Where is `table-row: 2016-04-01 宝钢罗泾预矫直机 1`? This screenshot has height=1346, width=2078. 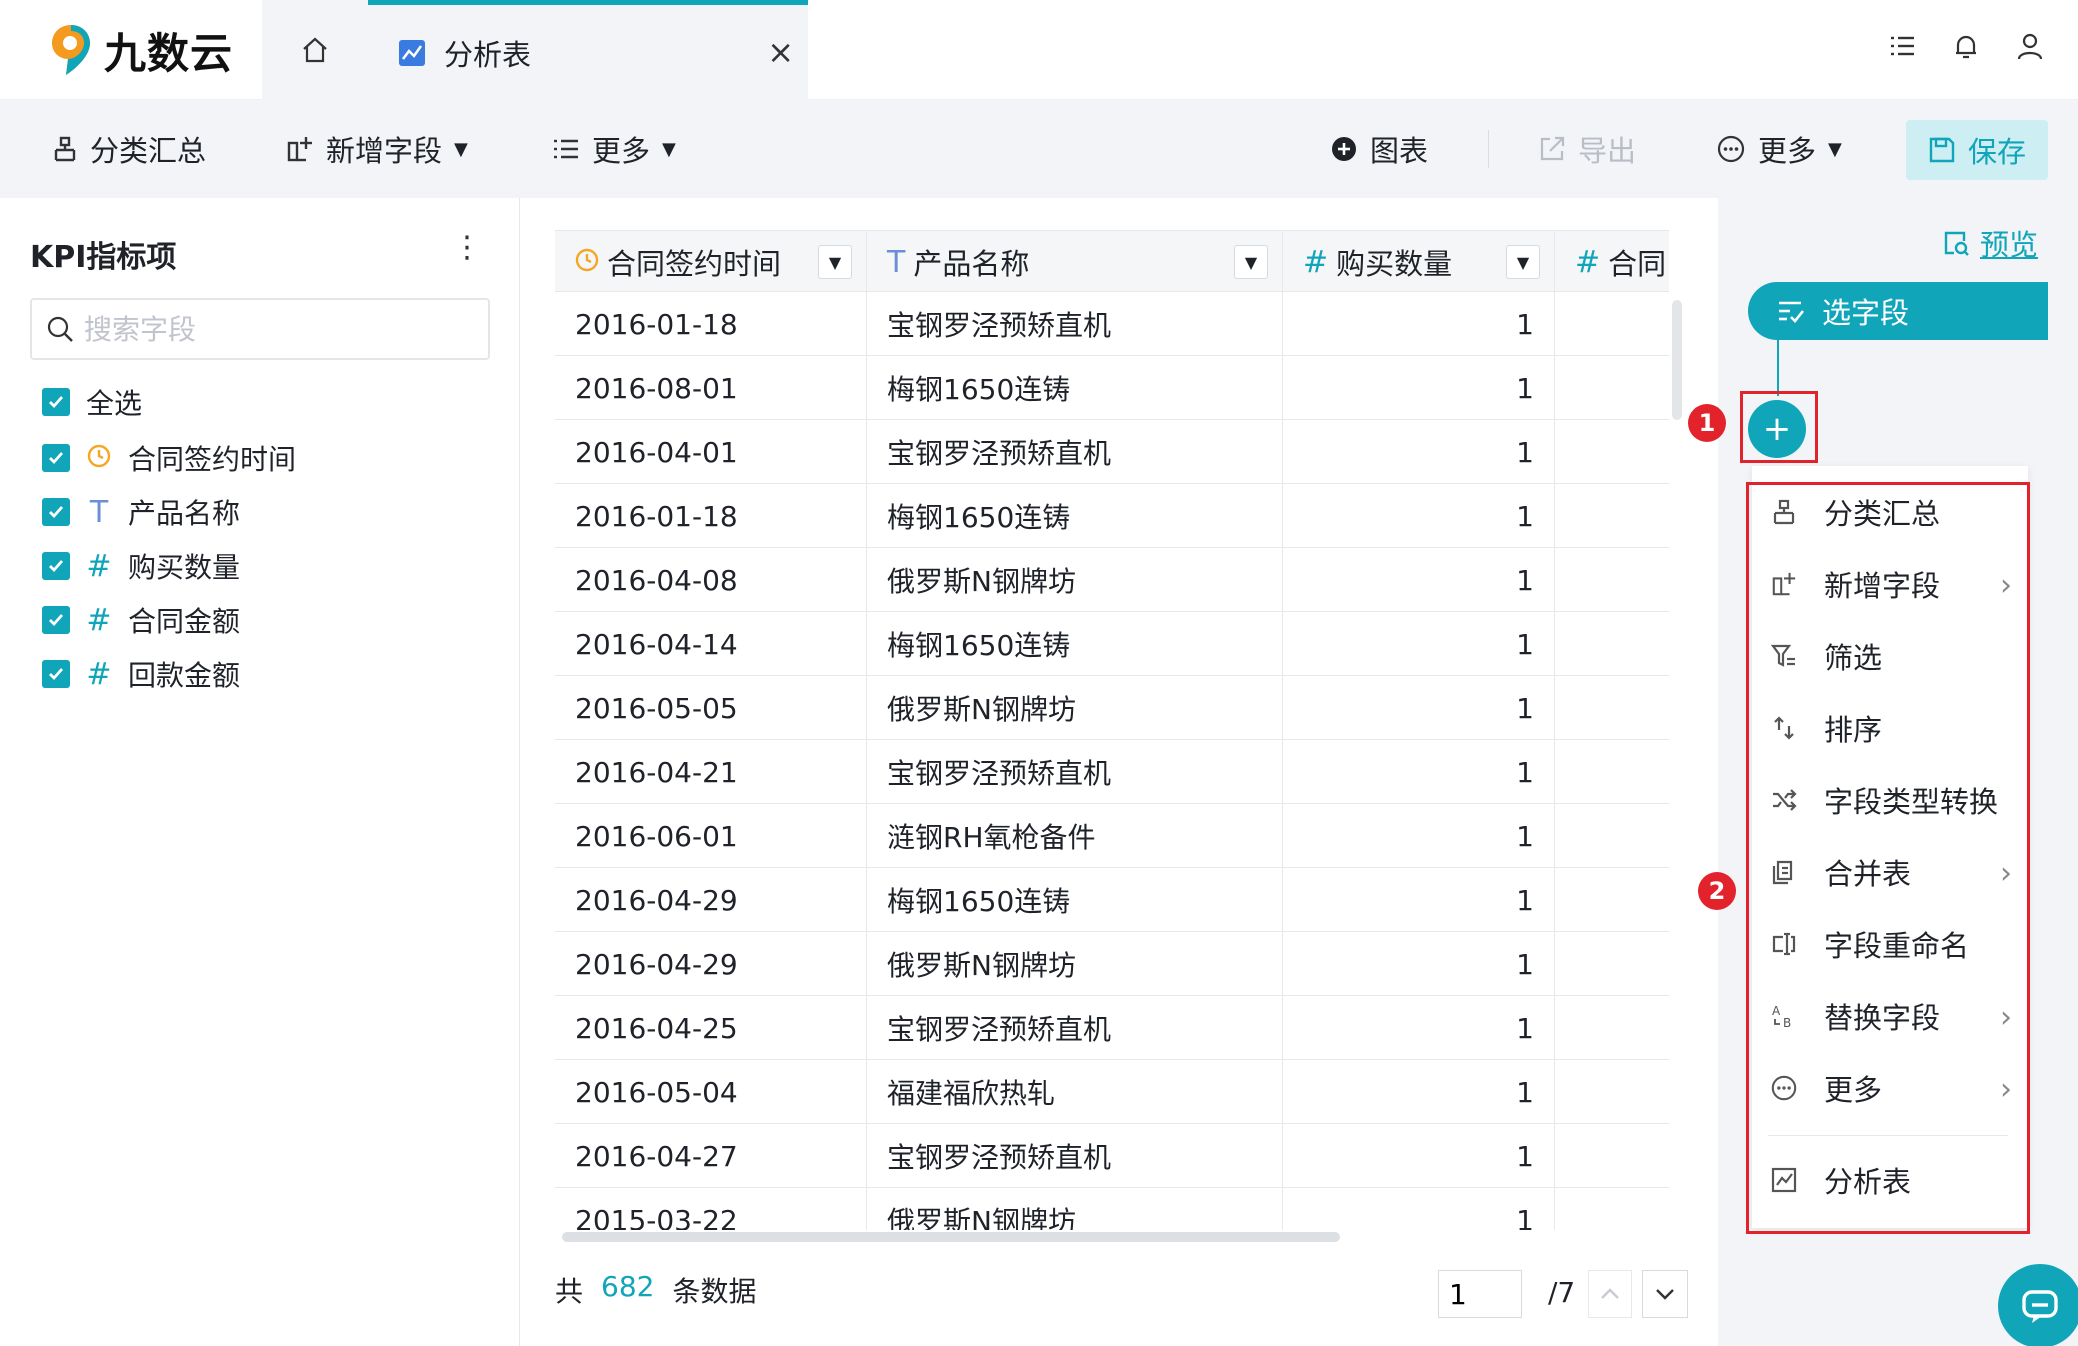
table-row: 2016-04-01 宝钢罗泾预矫直机 1 is located at coordinates (1112, 452).